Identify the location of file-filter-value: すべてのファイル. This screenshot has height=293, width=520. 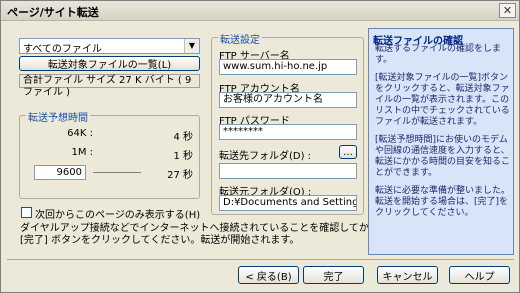
(62, 49).